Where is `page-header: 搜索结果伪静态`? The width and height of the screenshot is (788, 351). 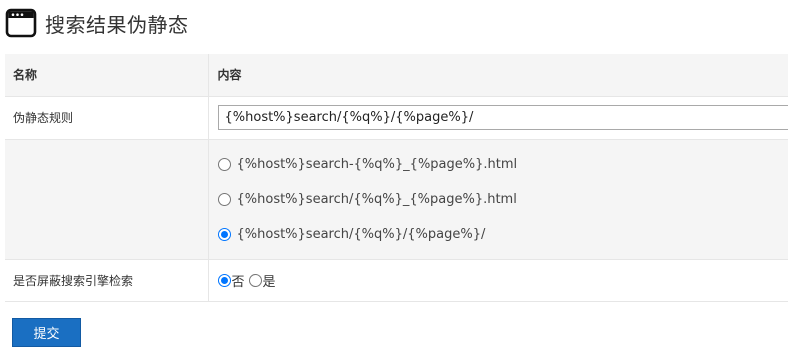
page-header: 搜索结果伪静态 is located at coordinates (97, 23).